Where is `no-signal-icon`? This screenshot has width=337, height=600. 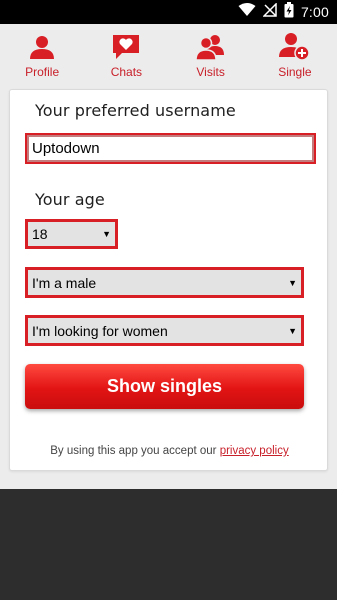 no-signal-icon is located at coordinates (269, 11).